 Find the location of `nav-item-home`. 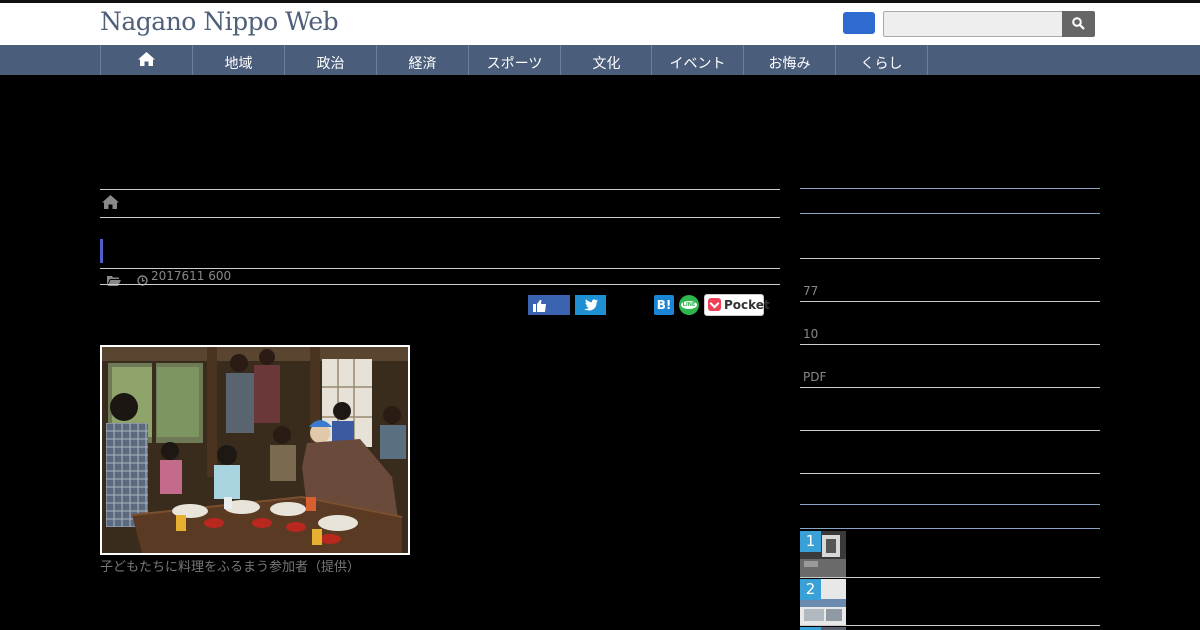

nav-item-home is located at coordinates (146, 60).